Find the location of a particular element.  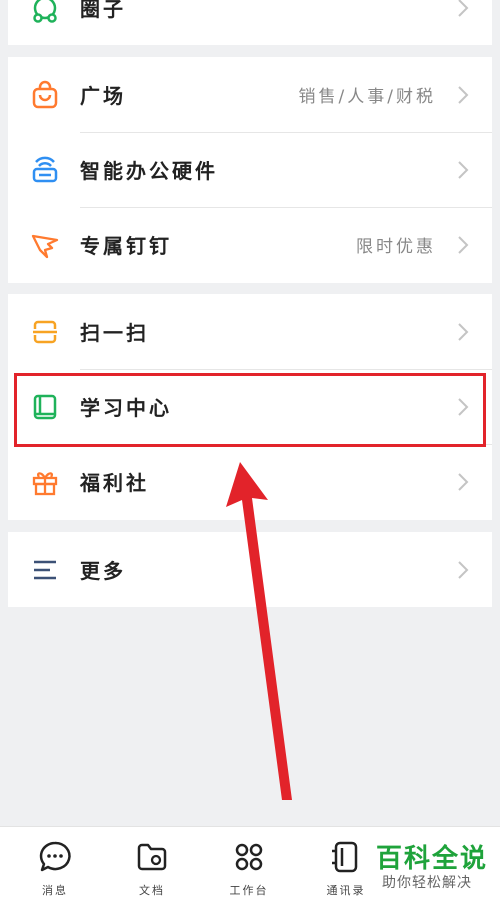

book-icon is located at coordinates (45, 407).